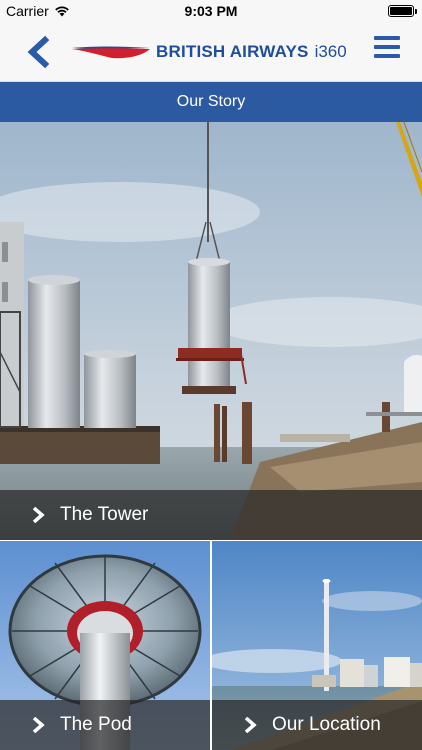  Describe the element at coordinates (232, 51) in the screenshot. I see `brand-name: BRITISH AIRWAYS` at that location.